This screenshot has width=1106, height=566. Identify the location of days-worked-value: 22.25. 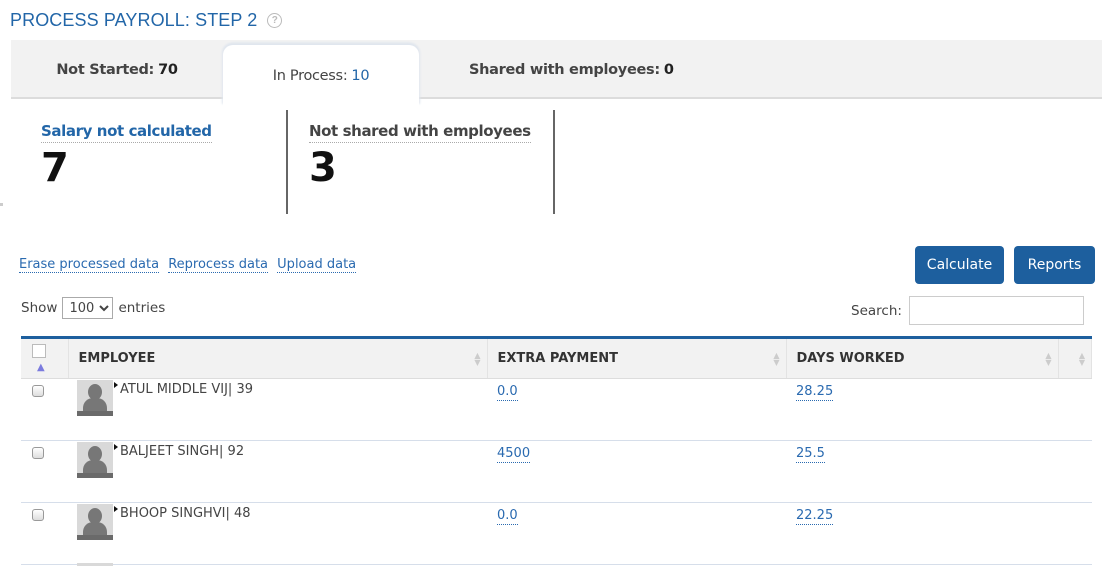
(815, 516).